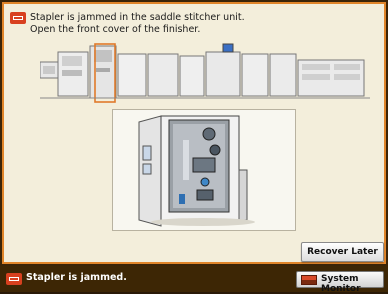 Image resolution: width=388 pixels, height=294 pixels. I want to click on system-monitor-button: System Monitor, so click(340, 282).